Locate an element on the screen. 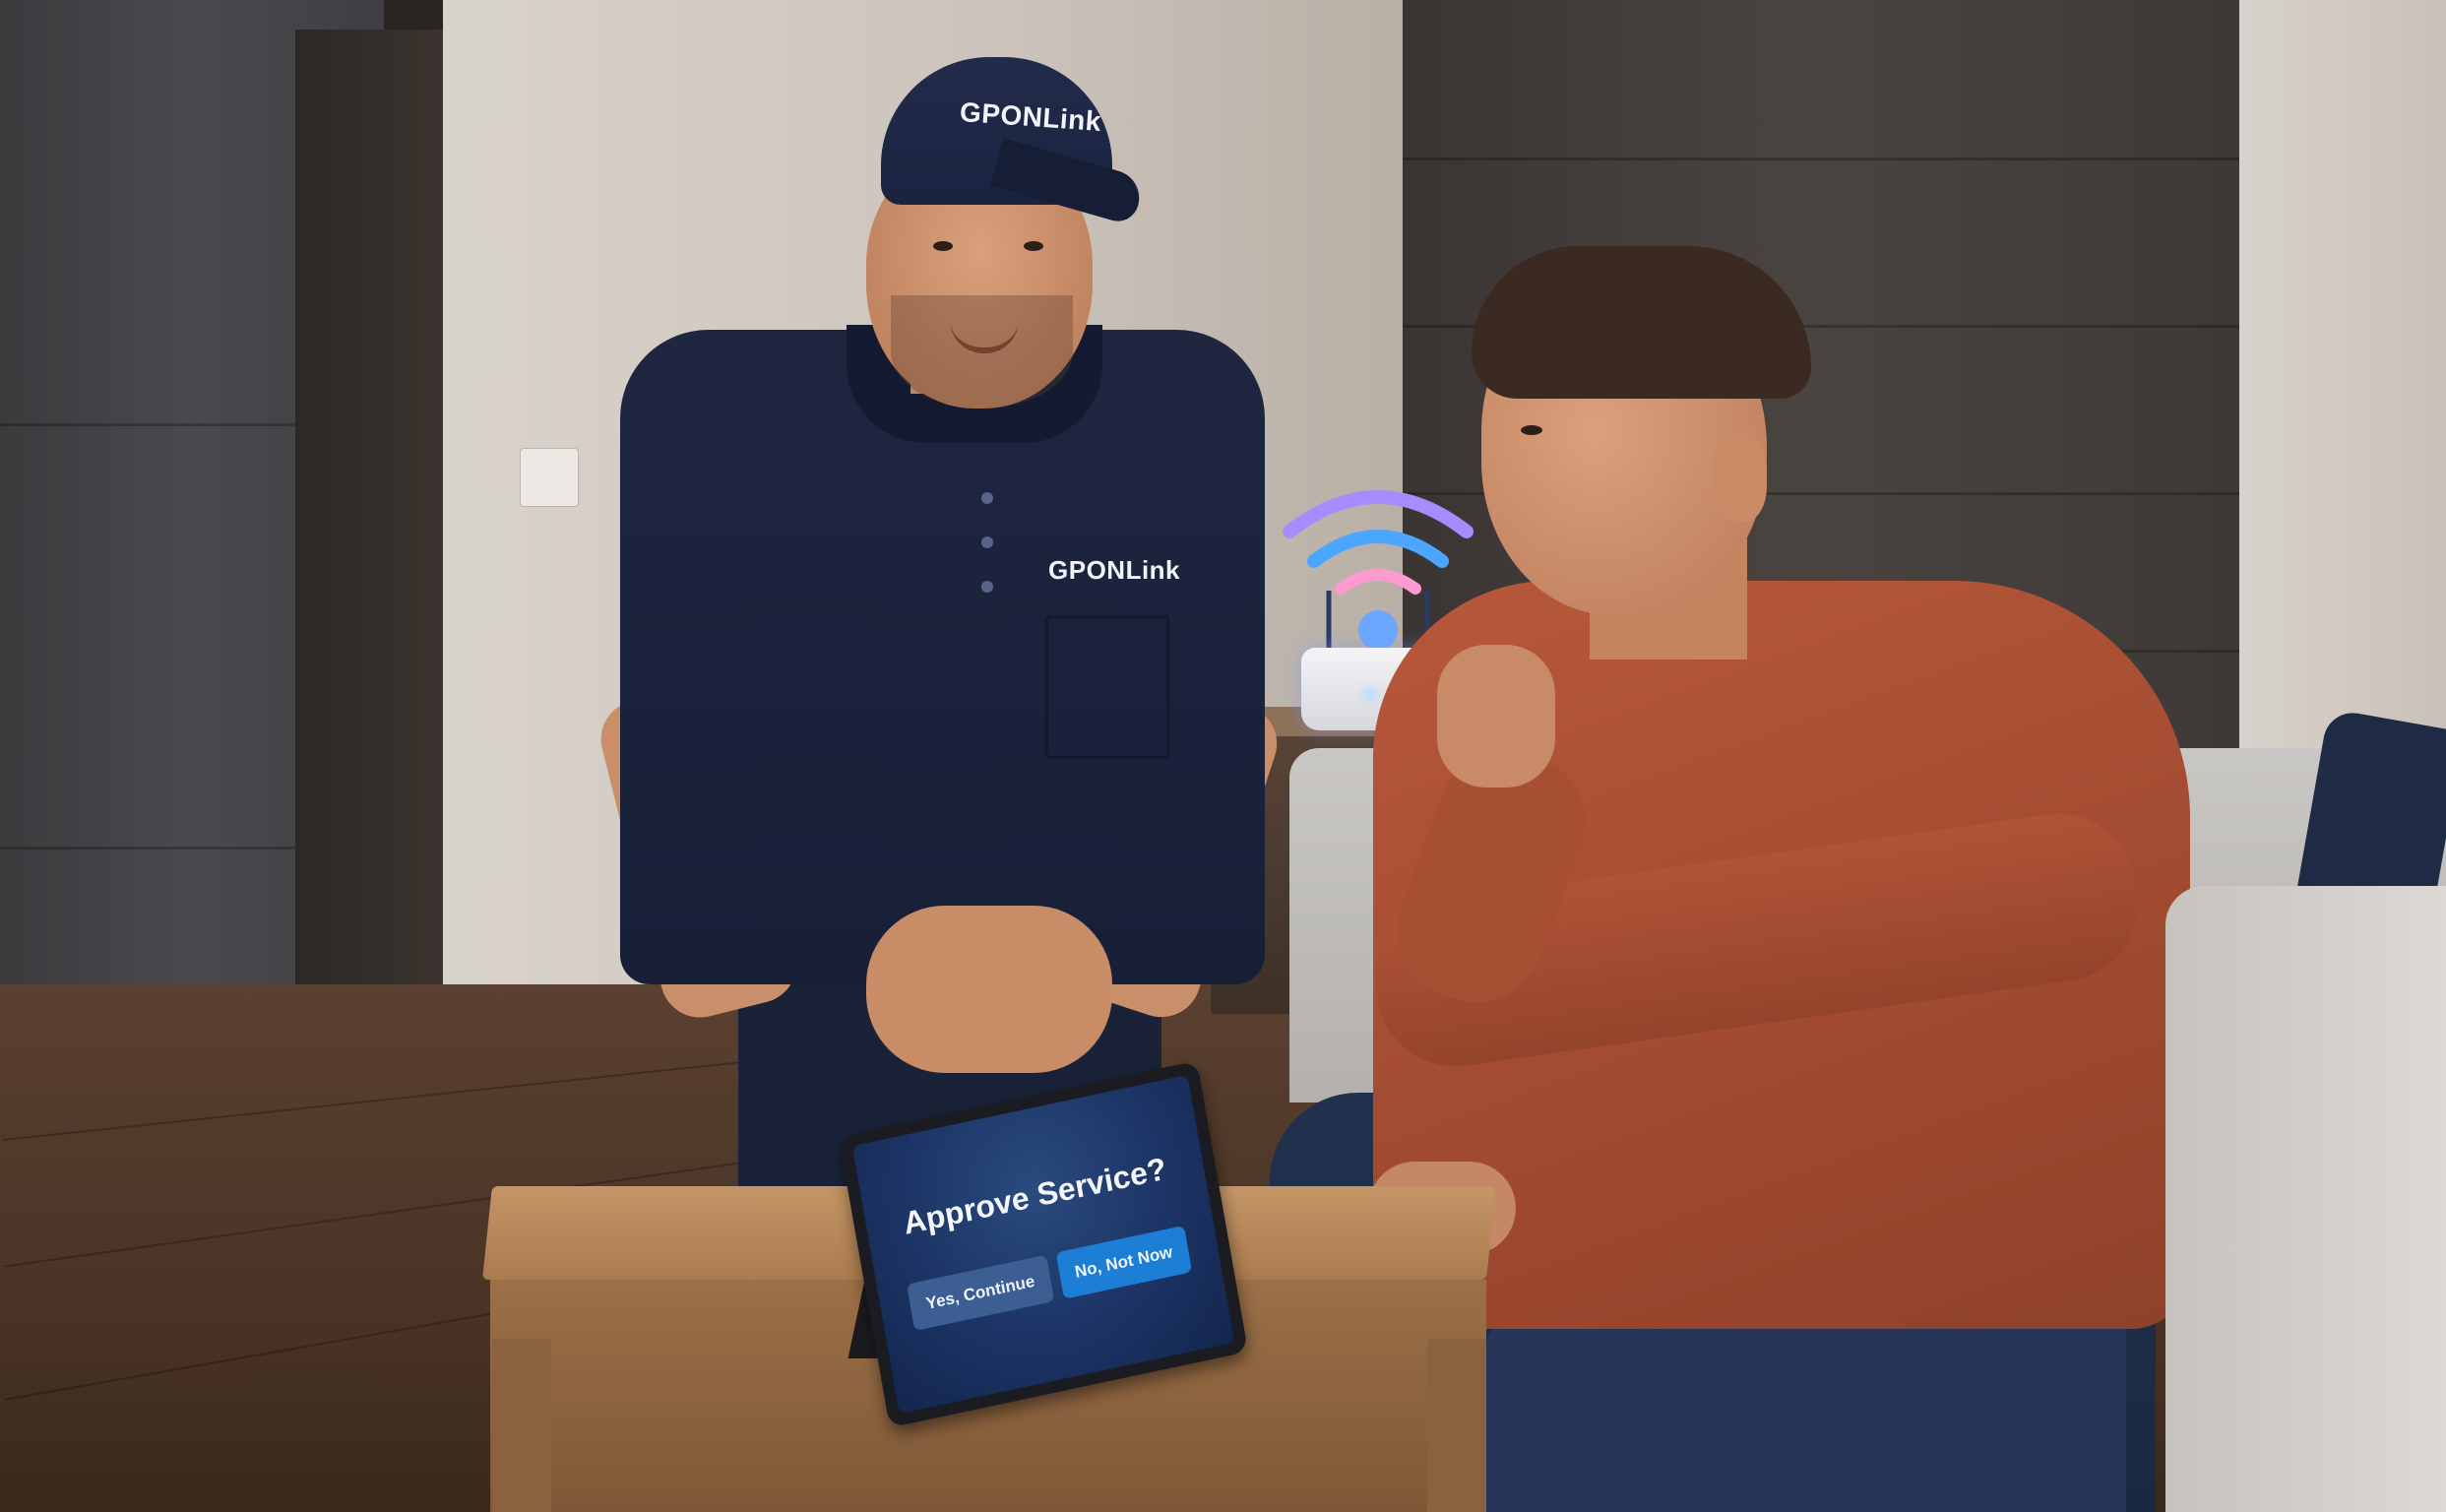  customer-eye is located at coordinates (1532, 430).